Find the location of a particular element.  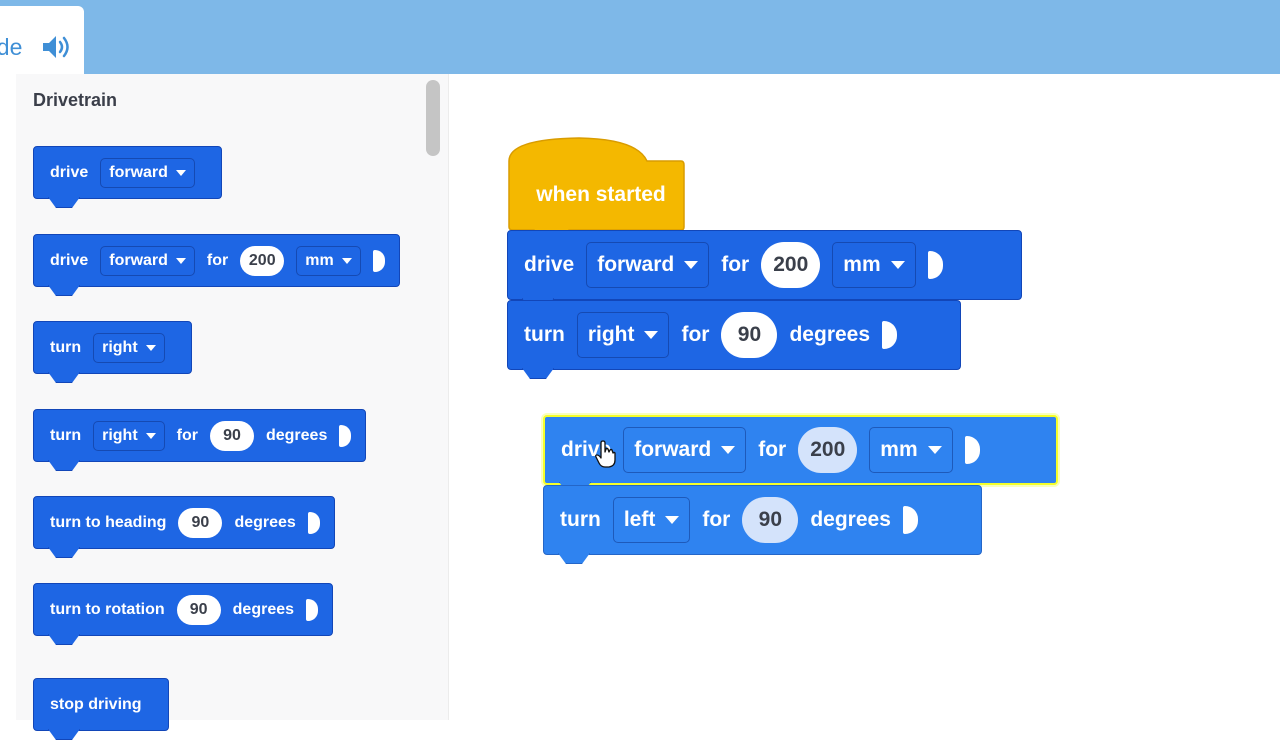

script-block-drive-for: drive forward for 200 mm is located at coordinates (764, 265).